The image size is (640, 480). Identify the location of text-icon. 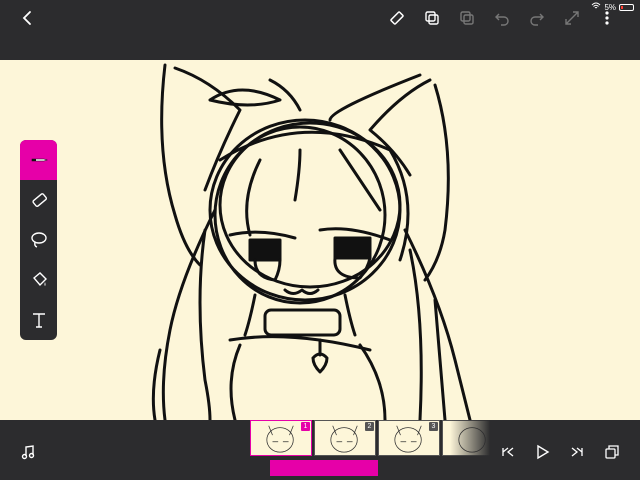
(38, 320).